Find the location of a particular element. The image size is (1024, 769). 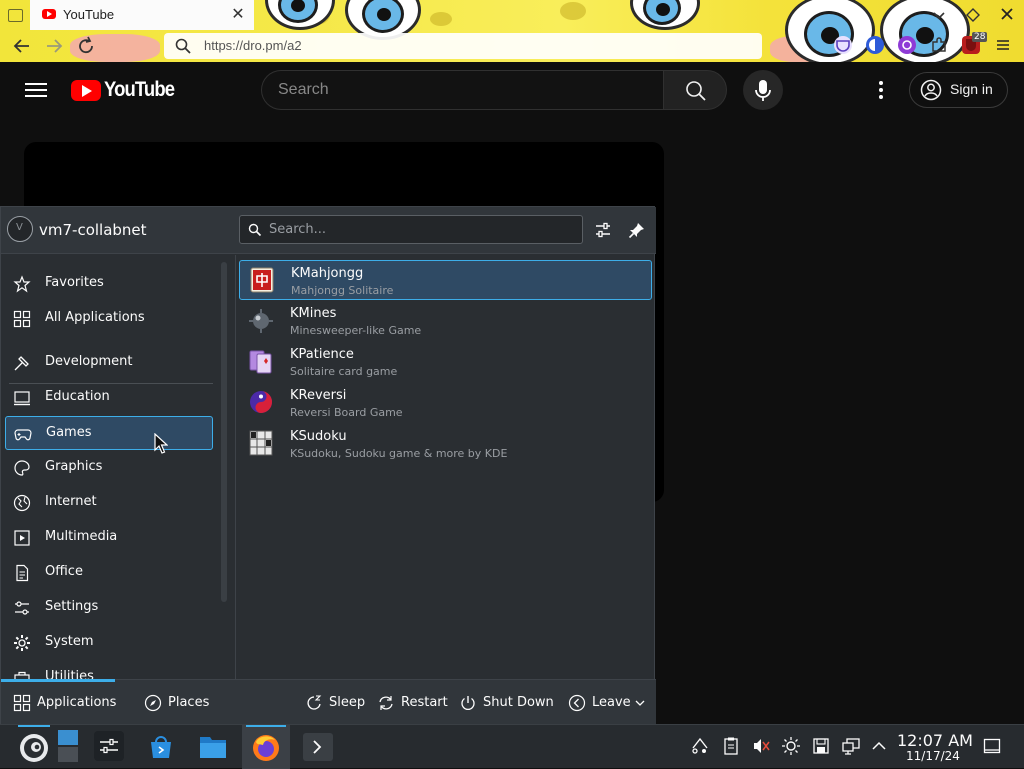

category-favorites: Favorites is located at coordinates (109, 284).